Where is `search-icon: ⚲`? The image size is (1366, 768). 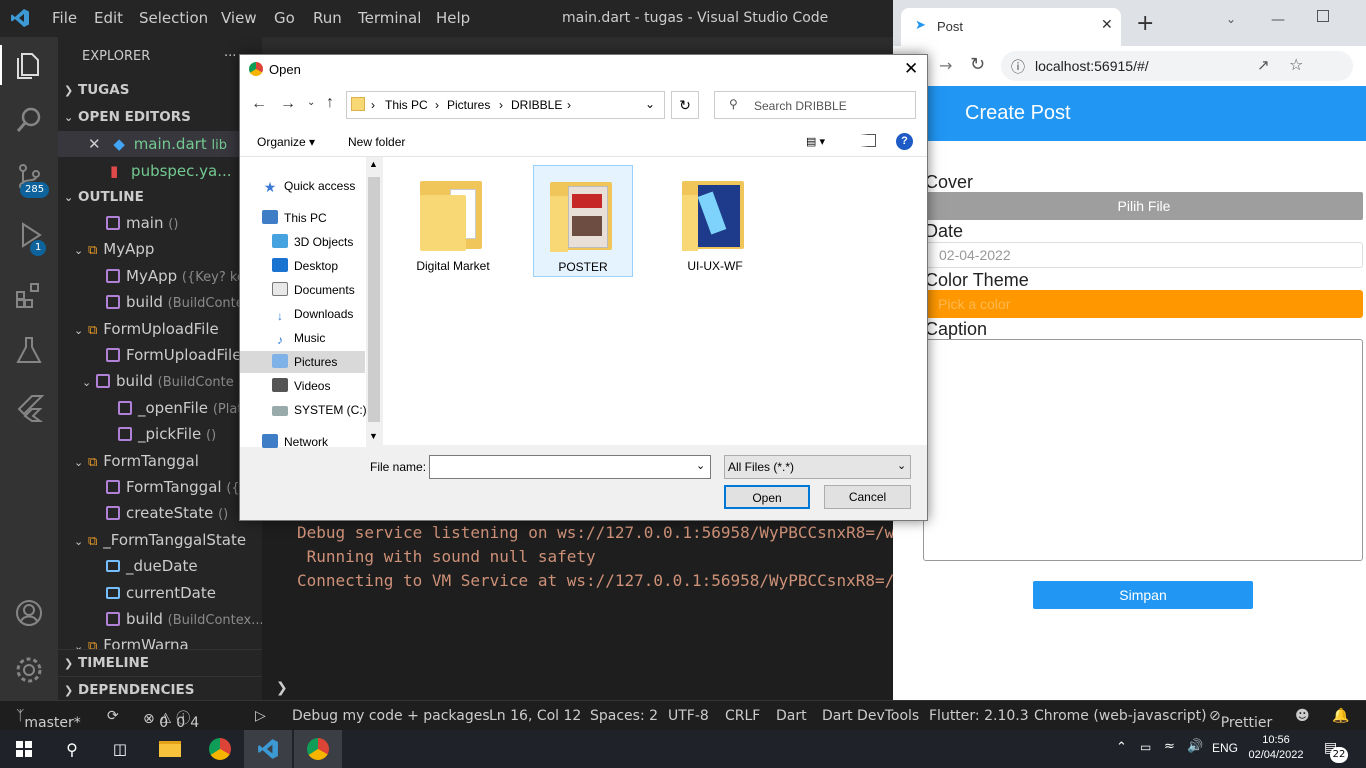
search-icon: ⚲ is located at coordinates (72, 749).